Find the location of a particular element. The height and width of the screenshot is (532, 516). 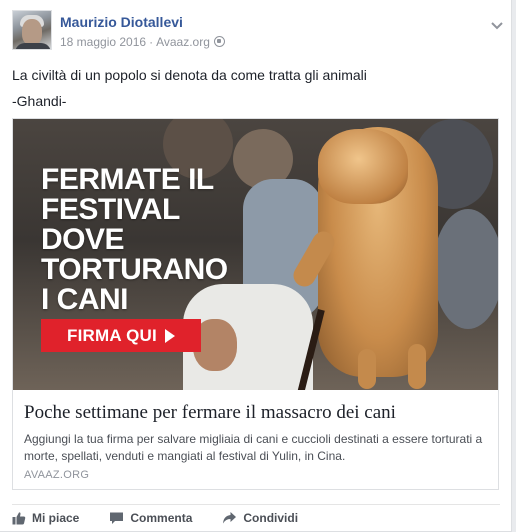

image-headline-line: DOVE is located at coordinates (83, 239).